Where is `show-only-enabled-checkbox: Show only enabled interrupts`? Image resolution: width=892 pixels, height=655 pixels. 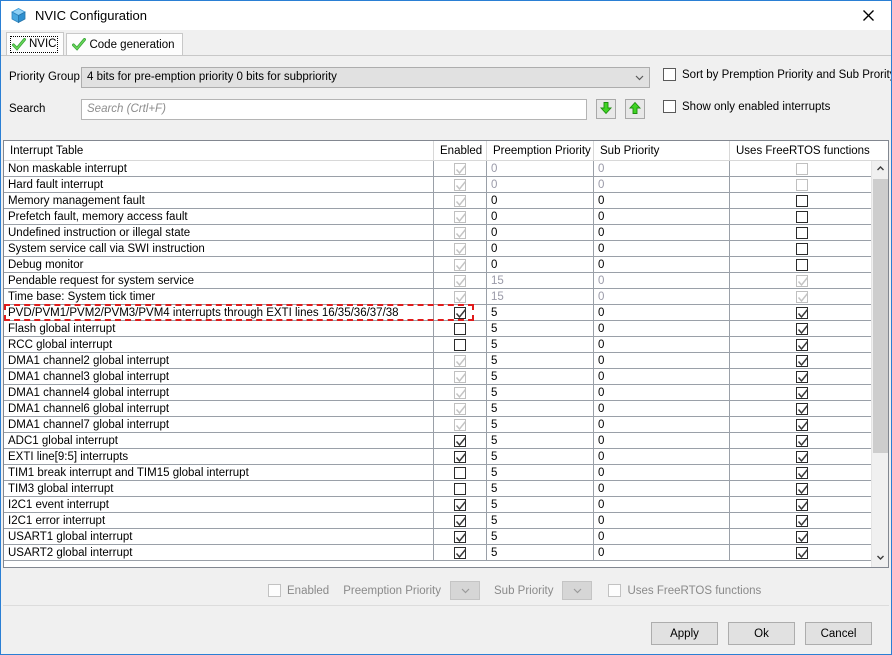
show-only-enabled-checkbox: Show only enabled interrupts is located at coordinates (746, 106).